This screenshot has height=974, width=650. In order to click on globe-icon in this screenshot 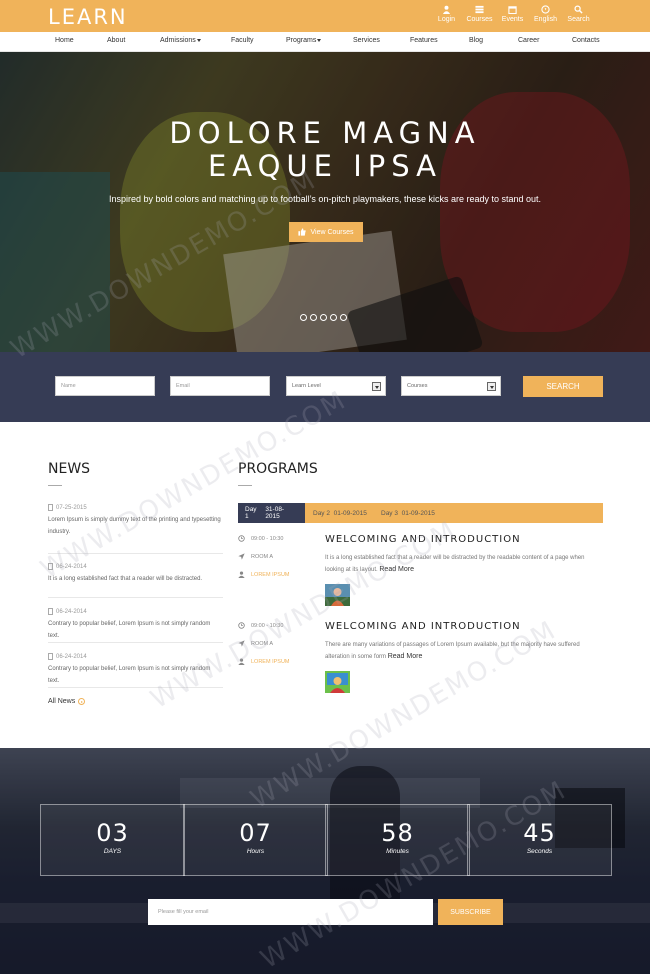, I will do `click(545, 9)`.